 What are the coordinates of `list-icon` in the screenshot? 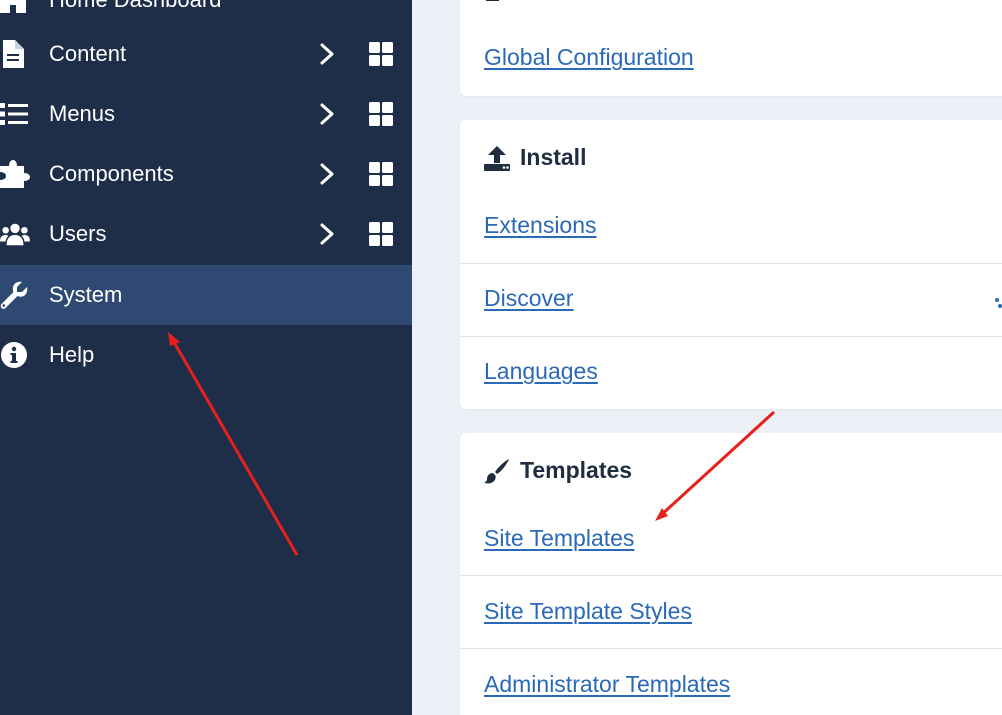 It's located at (15, 114).